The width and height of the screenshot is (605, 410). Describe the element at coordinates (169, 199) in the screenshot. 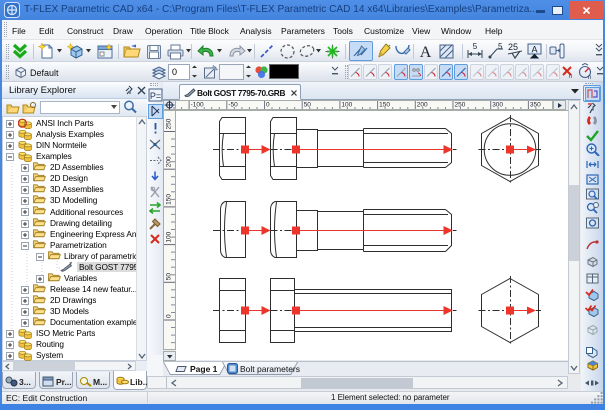

I see `svg-text: 150` at that location.